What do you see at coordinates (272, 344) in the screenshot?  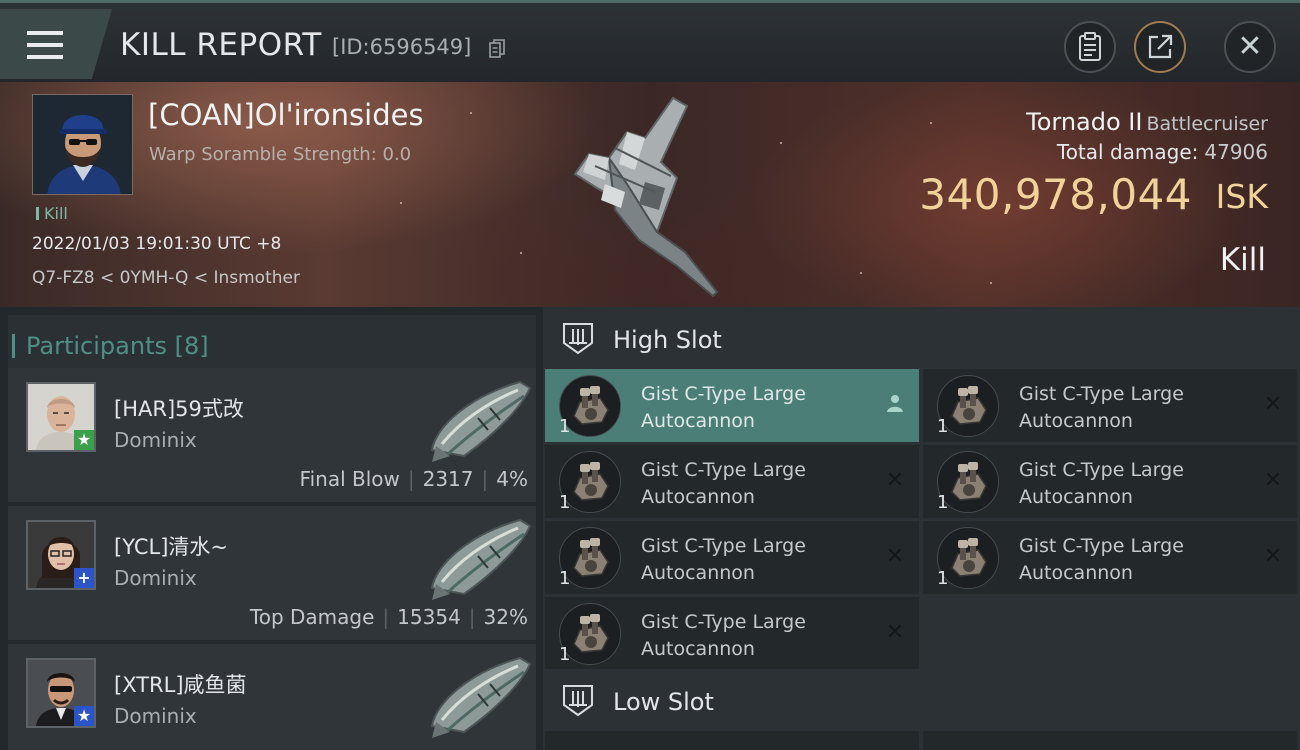 I see `participants-header: Participants [8]` at bounding box center [272, 344].